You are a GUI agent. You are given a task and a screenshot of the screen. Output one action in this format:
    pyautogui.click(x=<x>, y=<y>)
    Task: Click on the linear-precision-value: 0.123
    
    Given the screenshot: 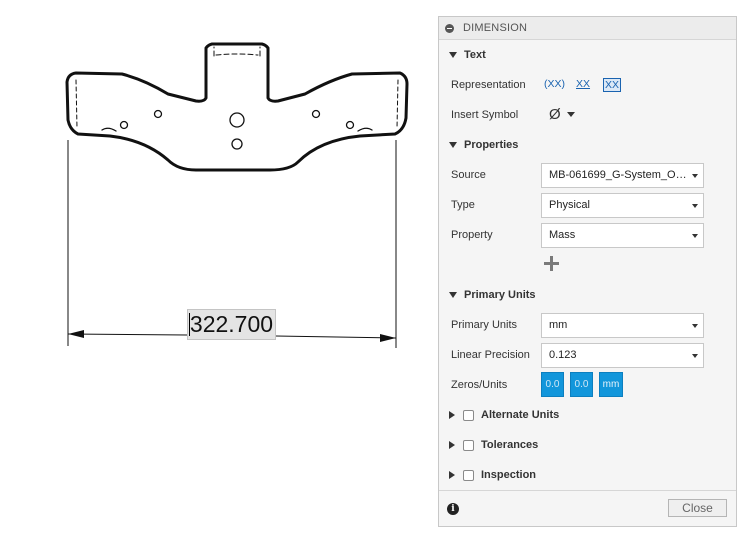 What is the action you would take?
    pyautogui.click(x=563, y=354)
    